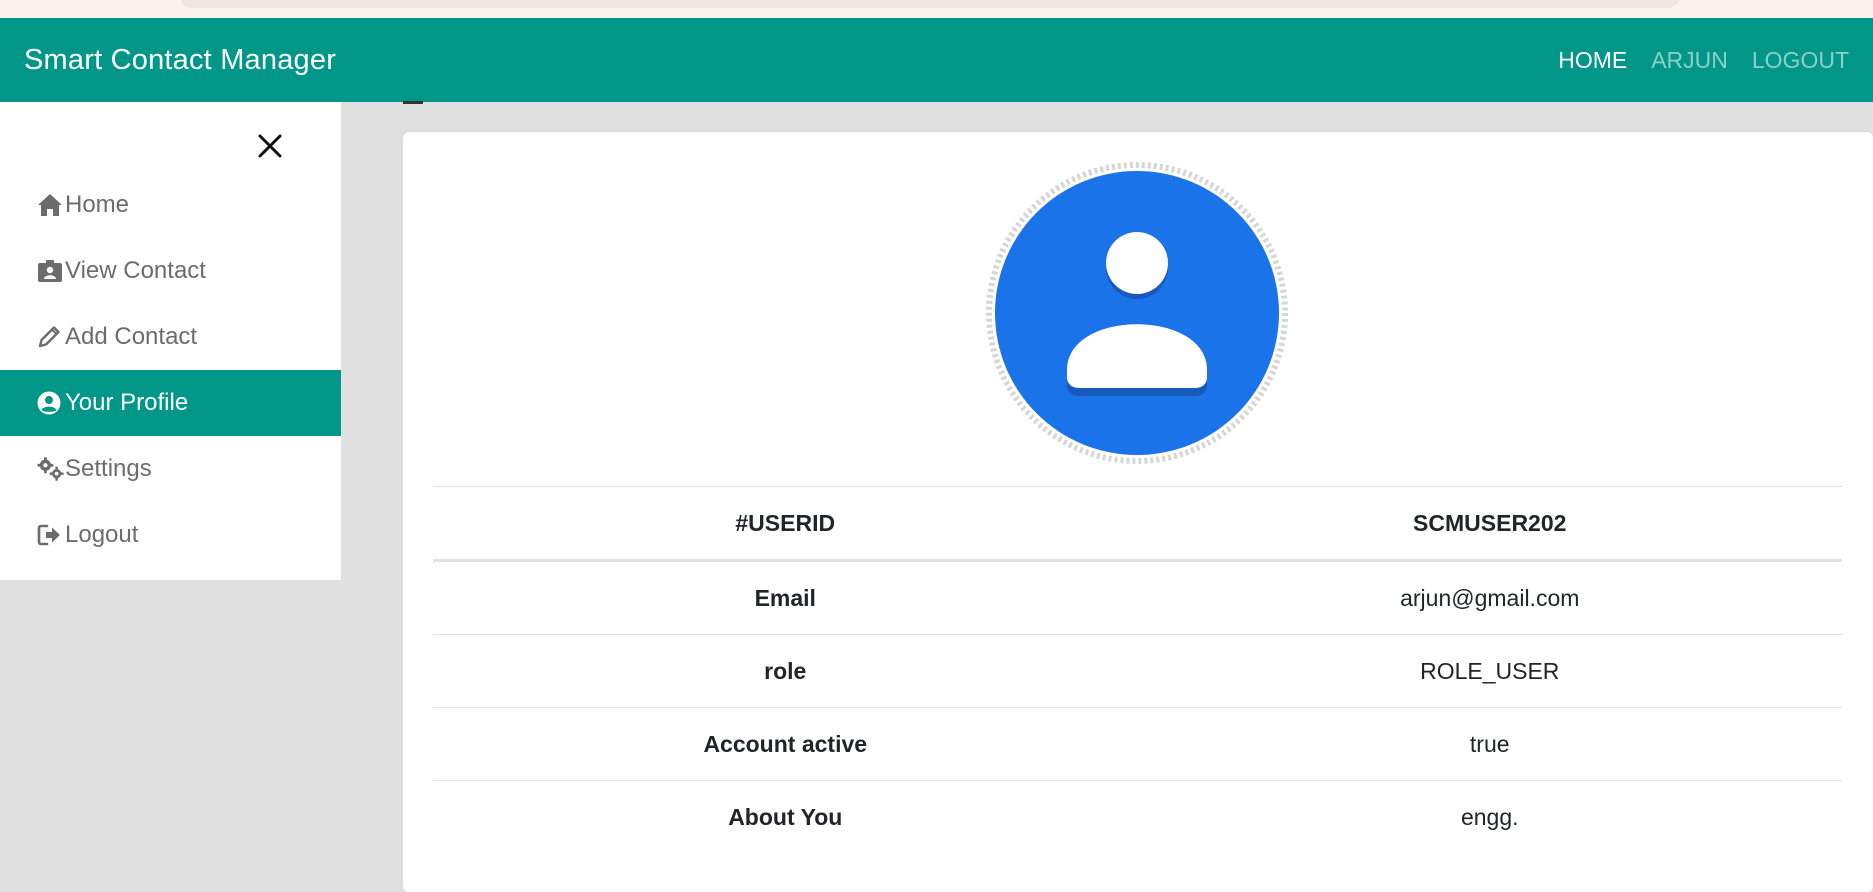  Describe the element at coordinates (180, 60) in the screenshot. I see `brand-title: Smart Contact Manager` at that location.